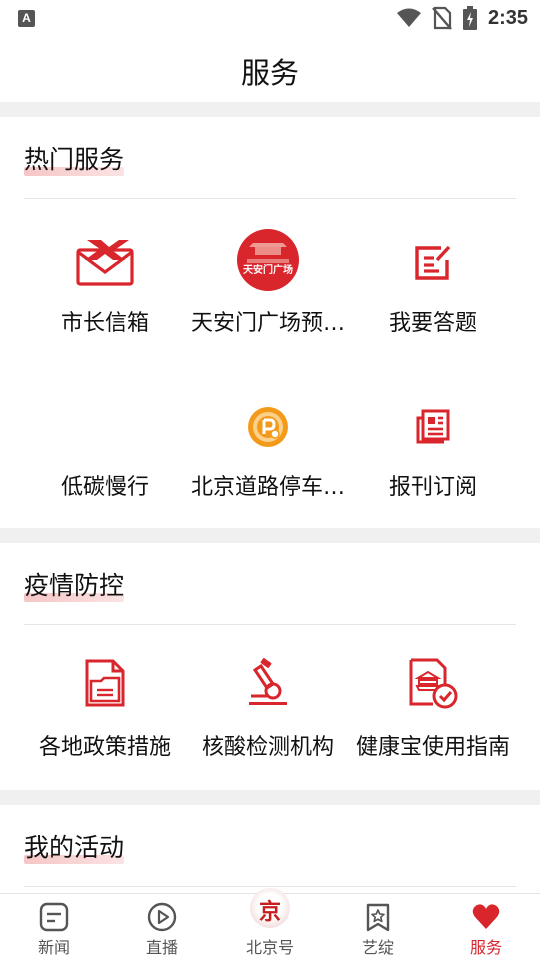 The width and height of the screenshot is (540, 960). I want to click on beijing-logo-text: 京, so click(269, 912).